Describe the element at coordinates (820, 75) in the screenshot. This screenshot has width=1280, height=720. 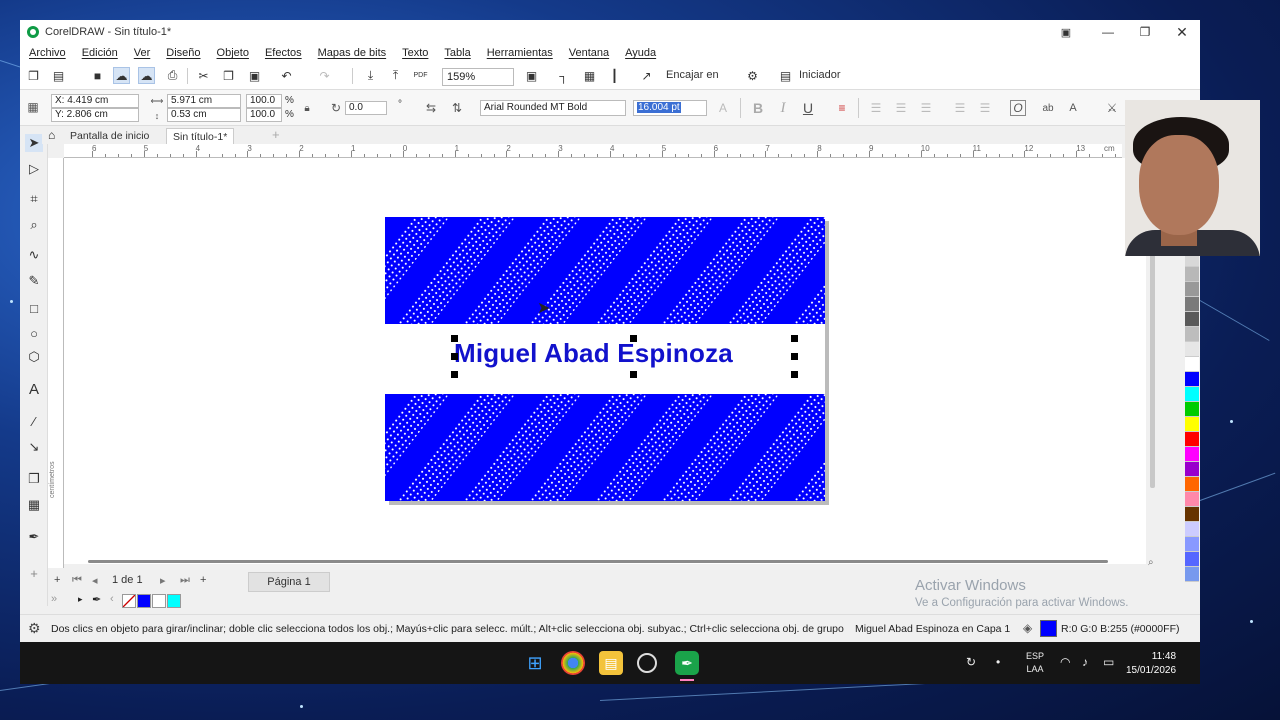
I see `launcher-dropdown: Iniciador` at that location.